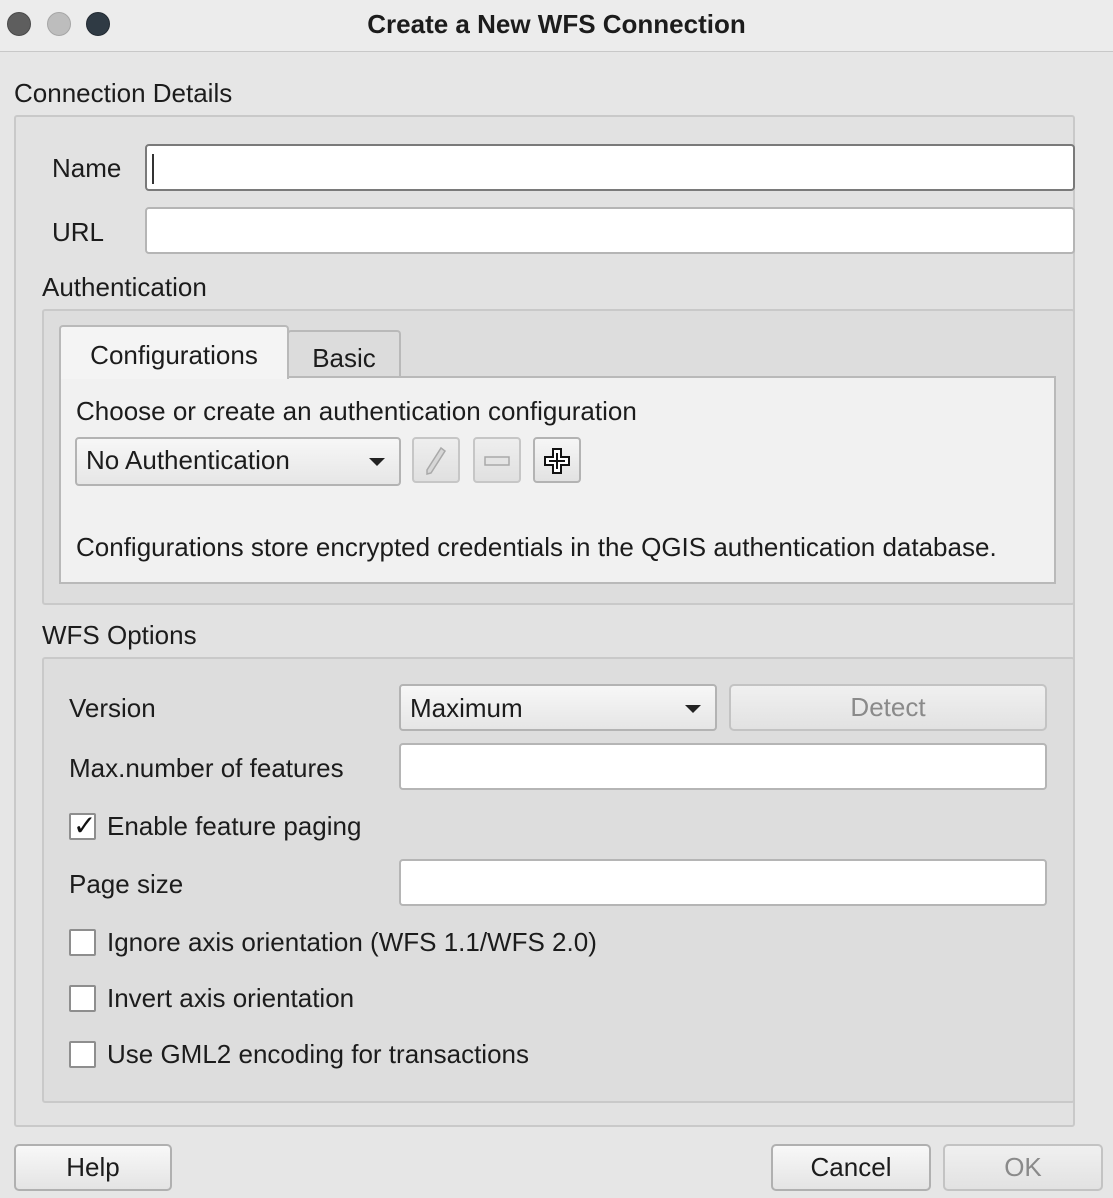  What do you see at coordinates (851, 1167) in the screenshot?
I see `cancel-button: Cancel` at bounding box center [851, 1167].